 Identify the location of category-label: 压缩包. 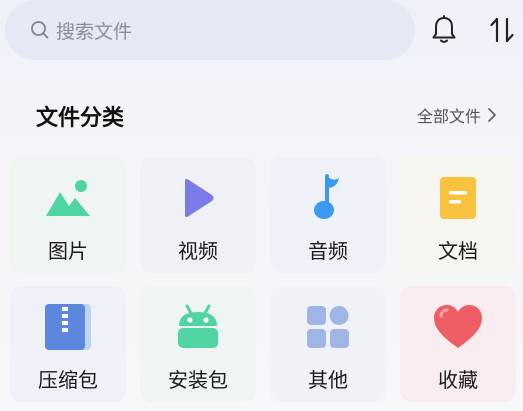
(68, 380).